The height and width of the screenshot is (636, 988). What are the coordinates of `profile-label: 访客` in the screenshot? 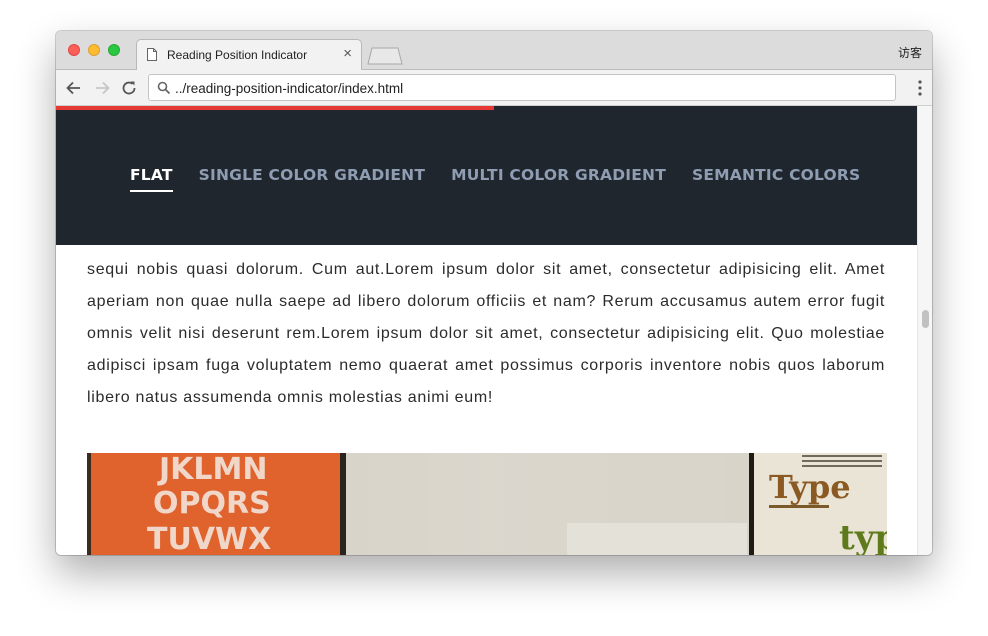 It's located at (910, 52).